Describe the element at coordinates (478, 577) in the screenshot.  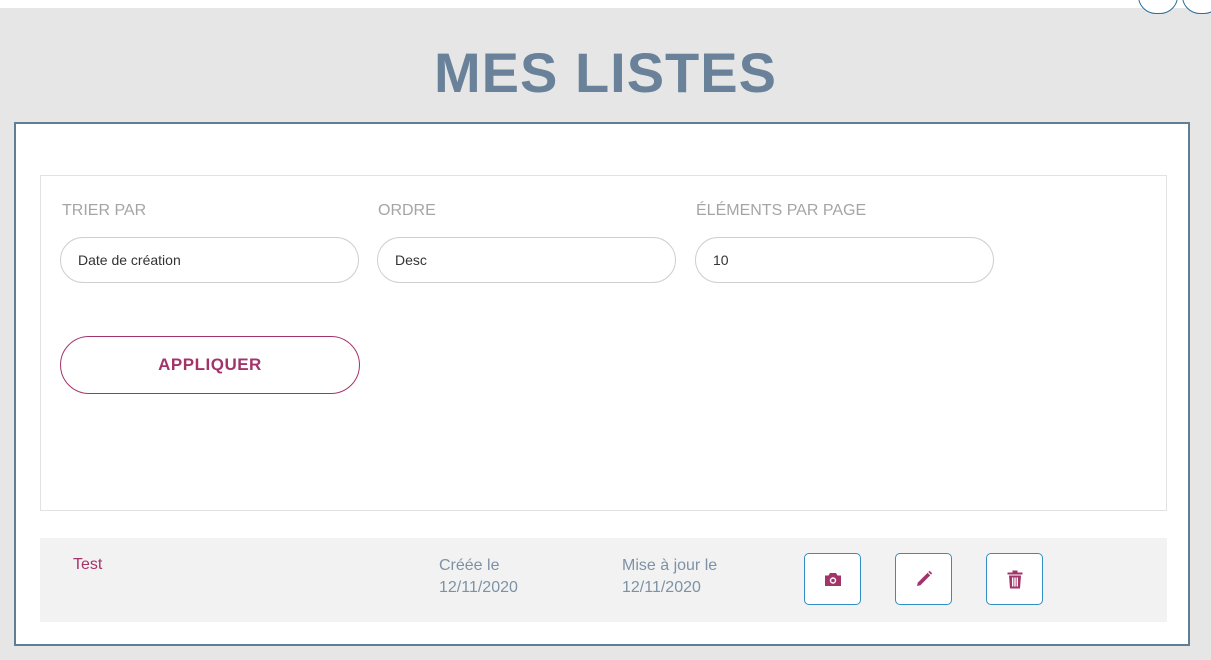
I see `created-info: Créée le 12/11/2020` at that location.